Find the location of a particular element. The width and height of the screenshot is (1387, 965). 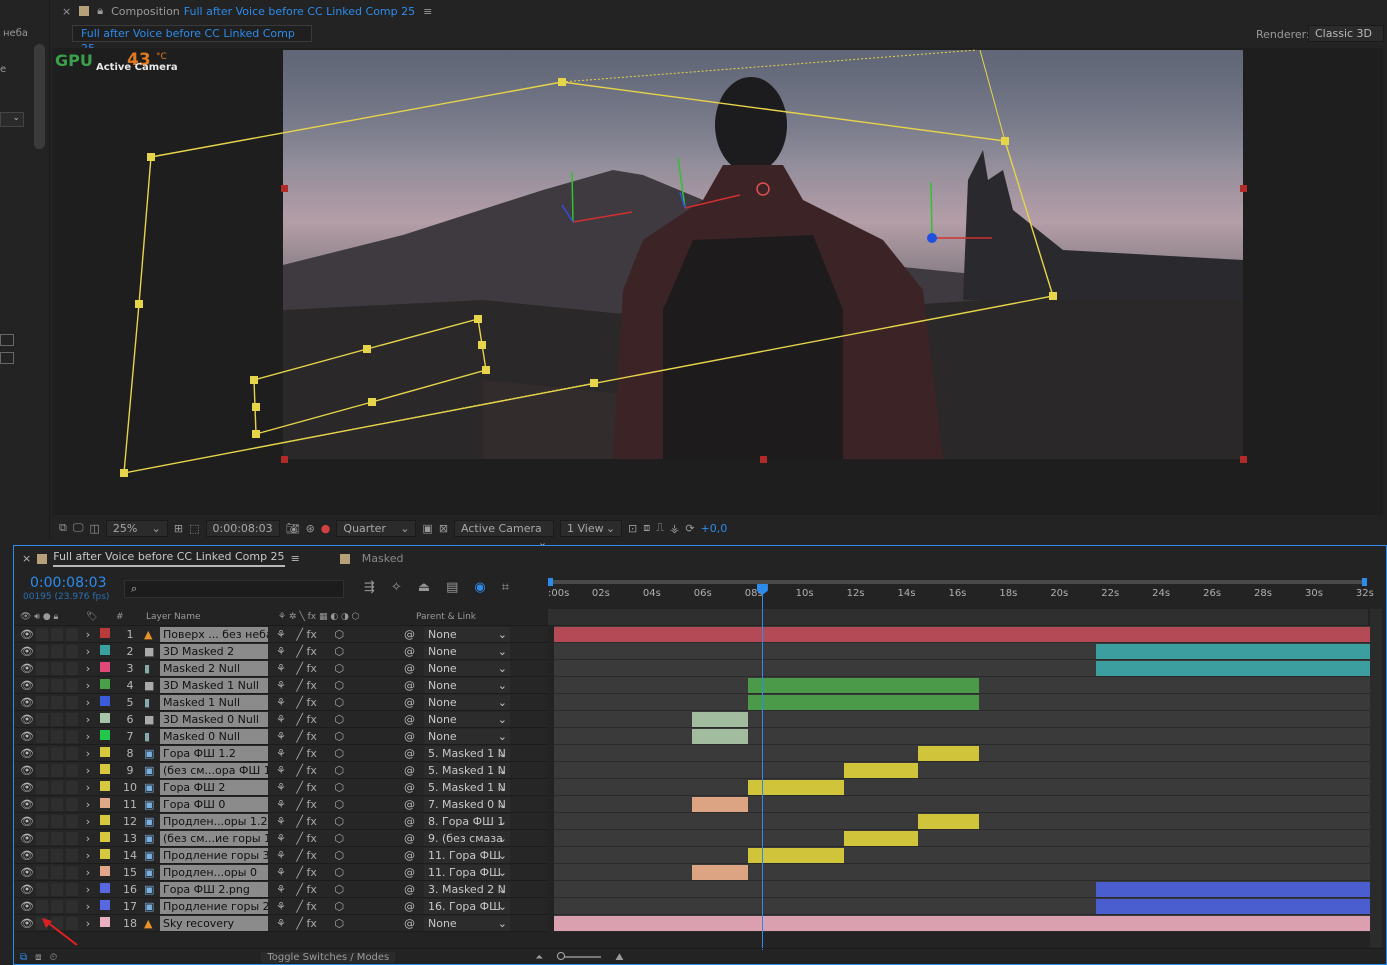

annotation-arrow is located at coordinates (60, 932).